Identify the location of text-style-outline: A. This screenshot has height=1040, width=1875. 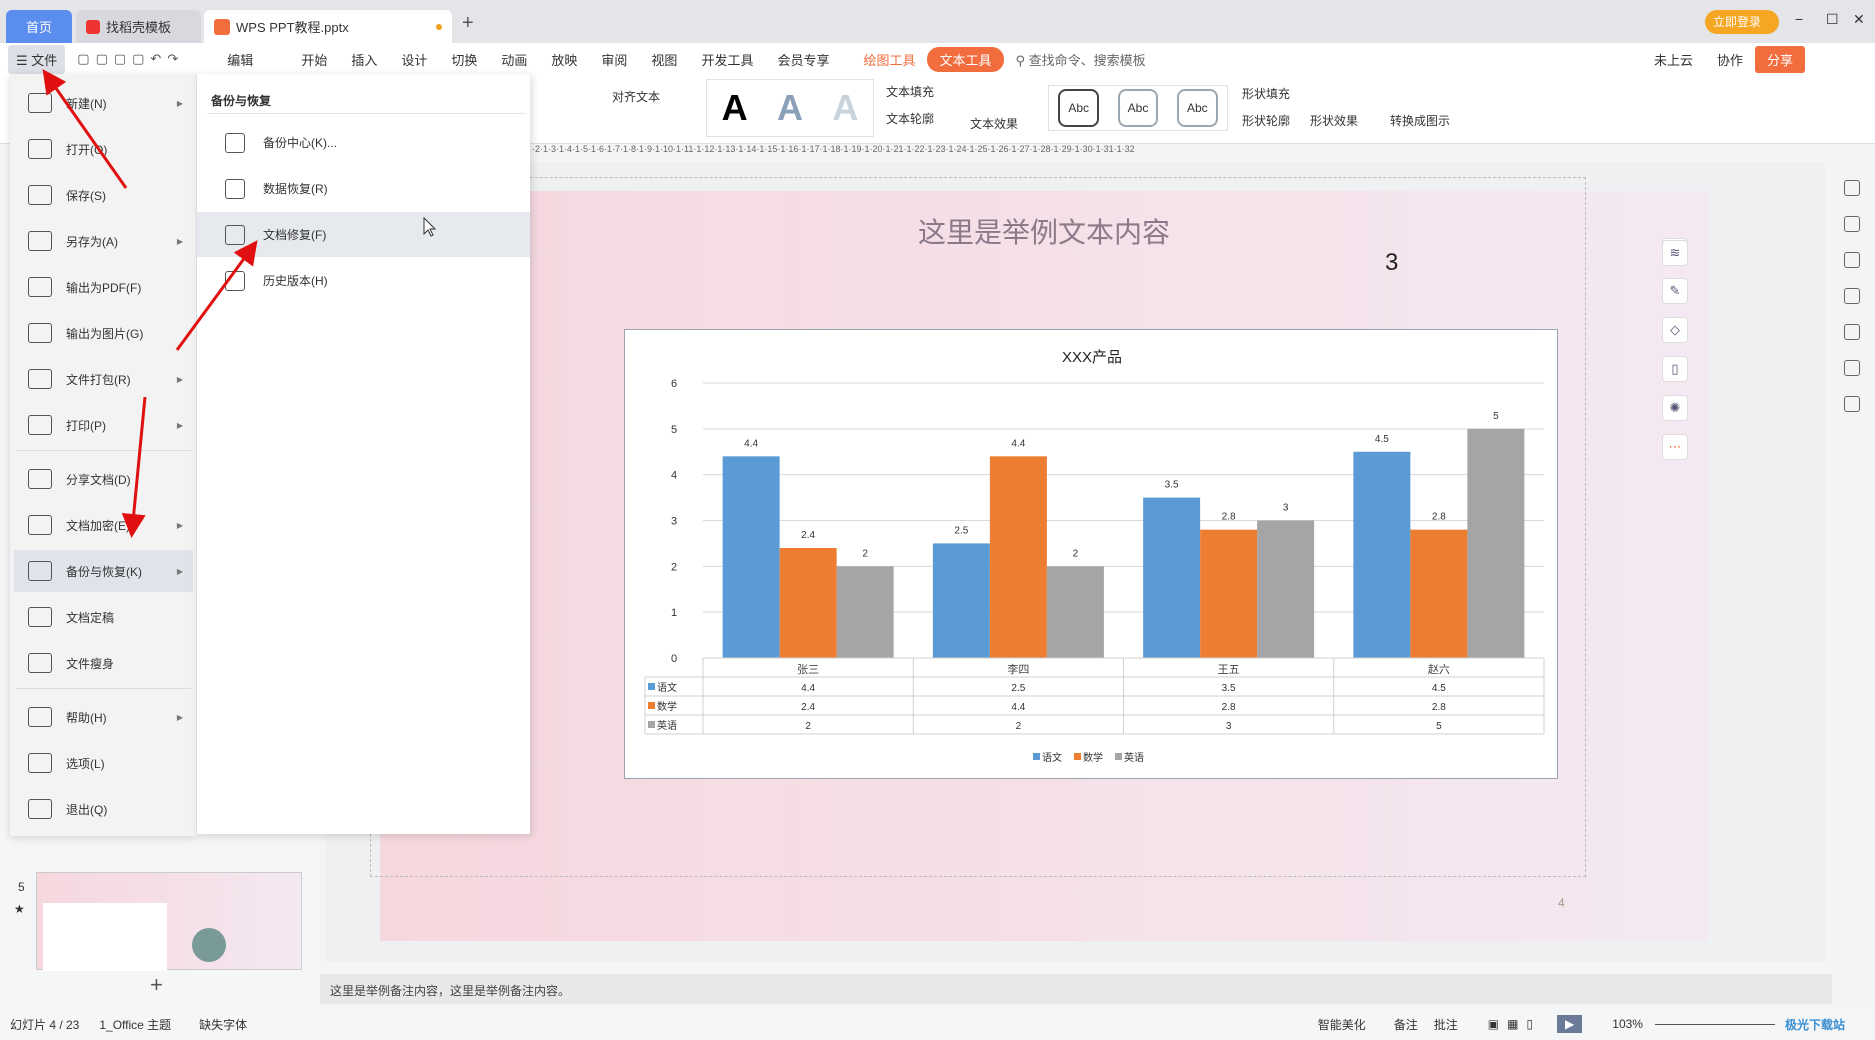
(845, 108).